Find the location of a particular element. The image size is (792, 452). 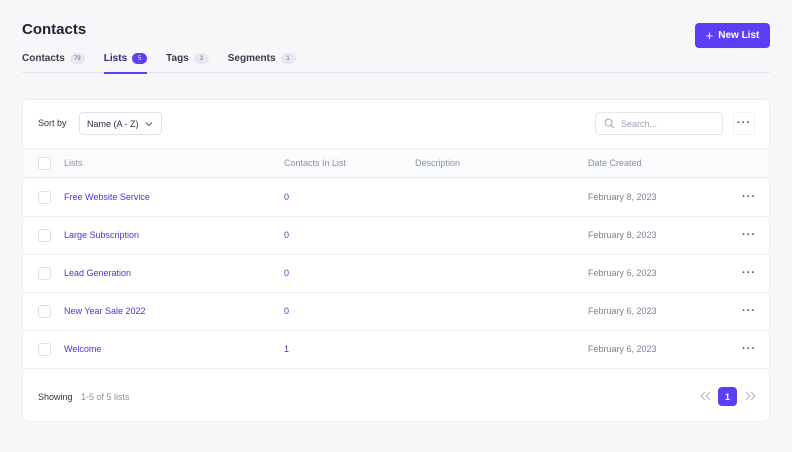

count-badge: 5 is located at coordinates (140, 58).